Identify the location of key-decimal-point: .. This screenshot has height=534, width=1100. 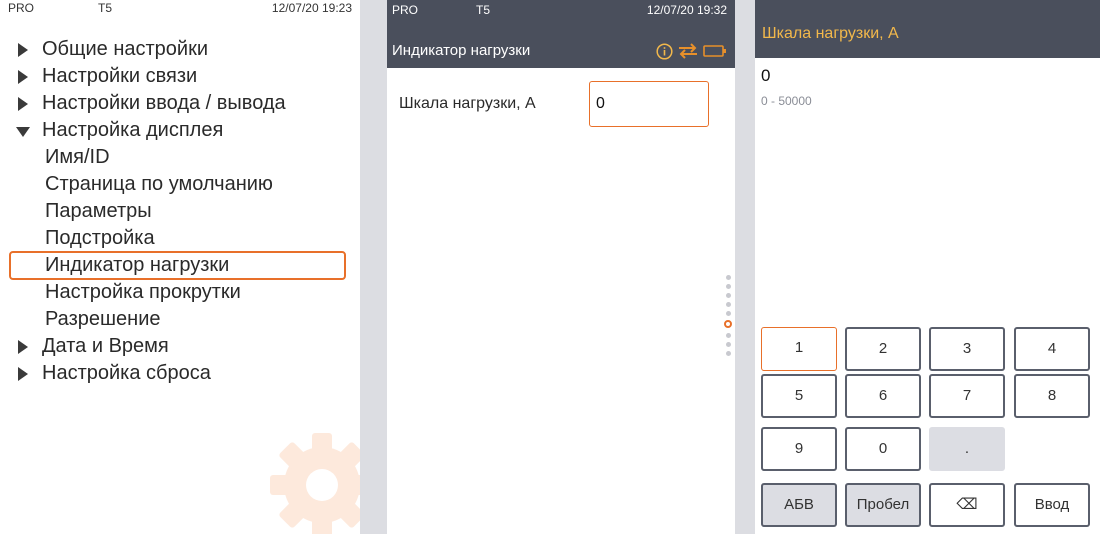
(967, 449).